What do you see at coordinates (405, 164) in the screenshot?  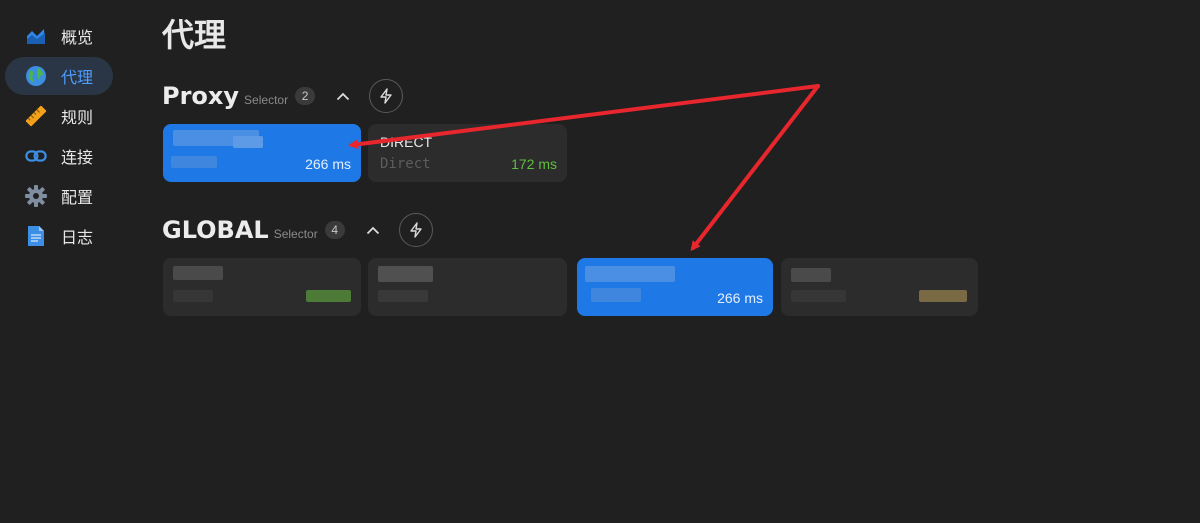 I see `proxy-type: Direct` at bounding box center [405, 164].